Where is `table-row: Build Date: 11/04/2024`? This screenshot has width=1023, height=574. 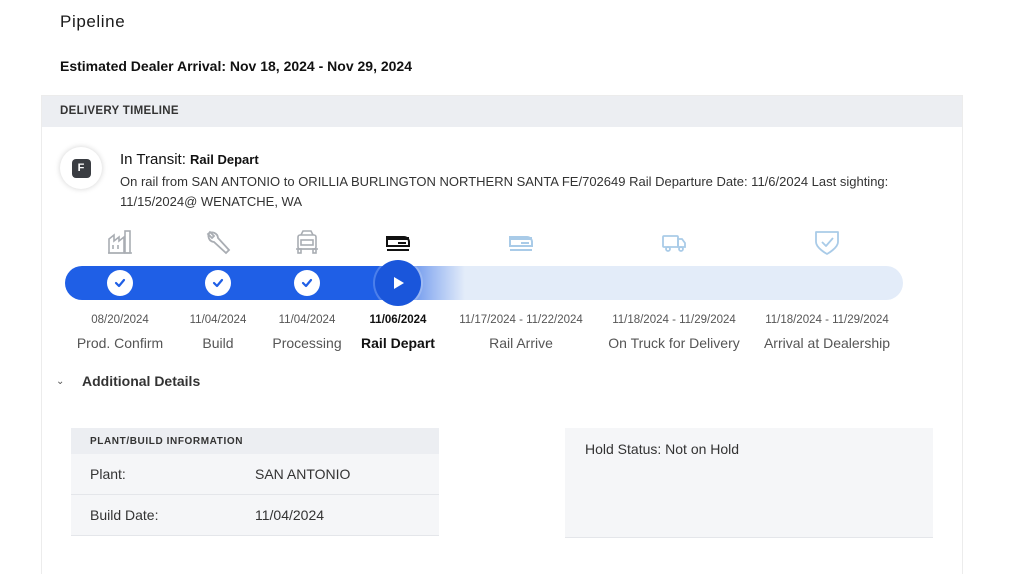
table-row: Build Date: 11/04/2024 is located at coordinates (255, 515).